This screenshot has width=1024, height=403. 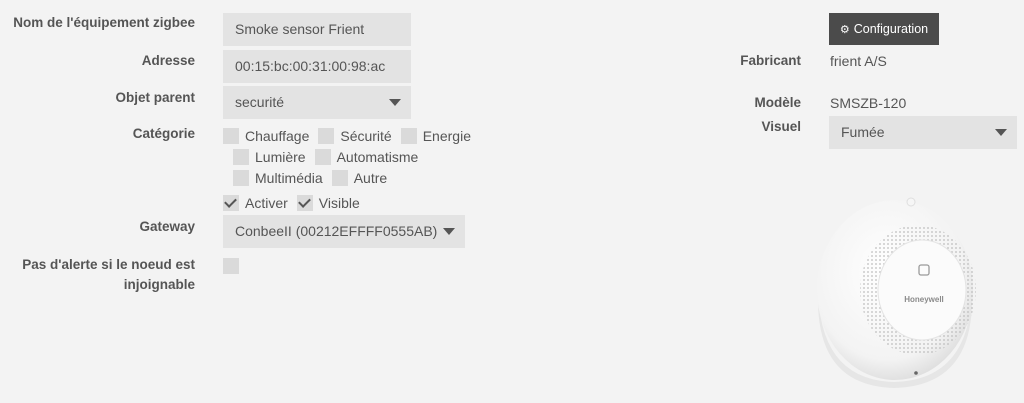 What do you see at coordinates (923, 132) in the screenshot?
I see `visual-select: Fumée` at bounding box center [923, 132].